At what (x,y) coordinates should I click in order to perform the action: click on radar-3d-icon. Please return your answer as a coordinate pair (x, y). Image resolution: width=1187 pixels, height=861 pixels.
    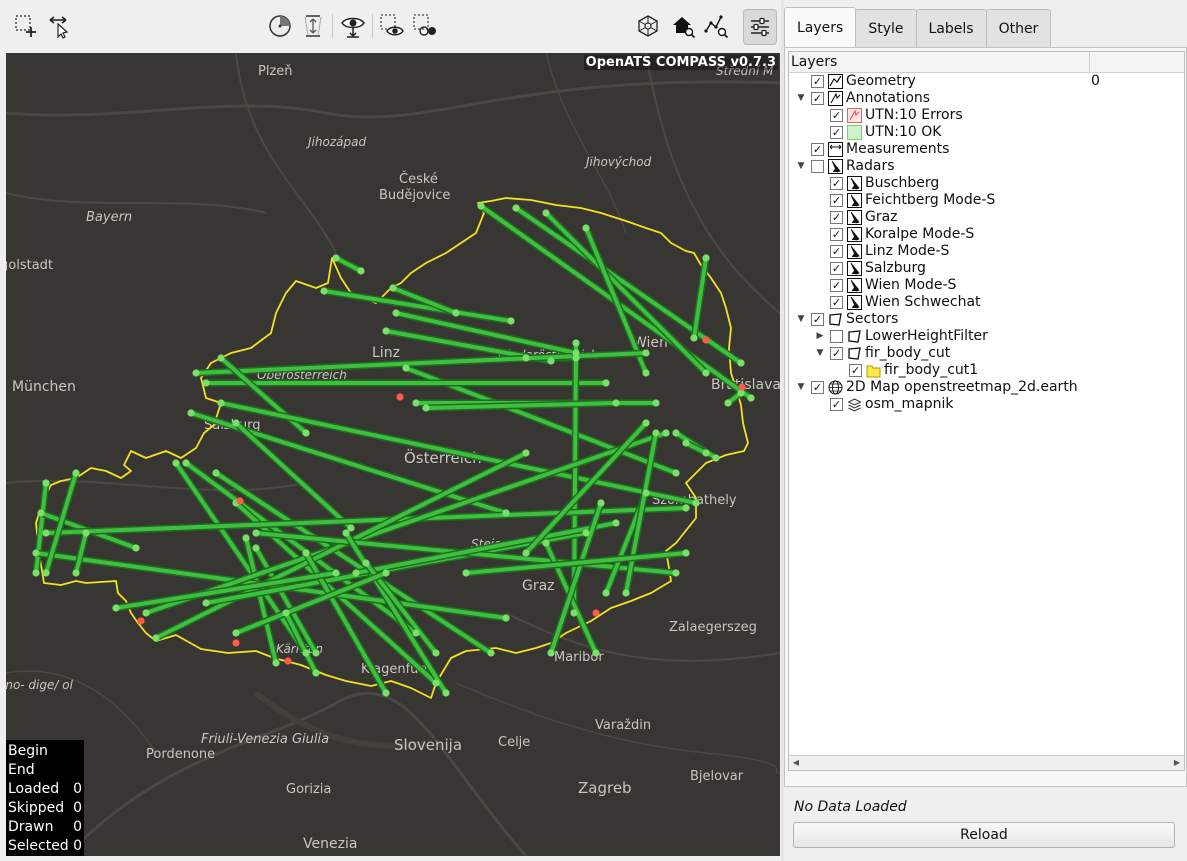
    Looking at the image, I should click on (648, 26).